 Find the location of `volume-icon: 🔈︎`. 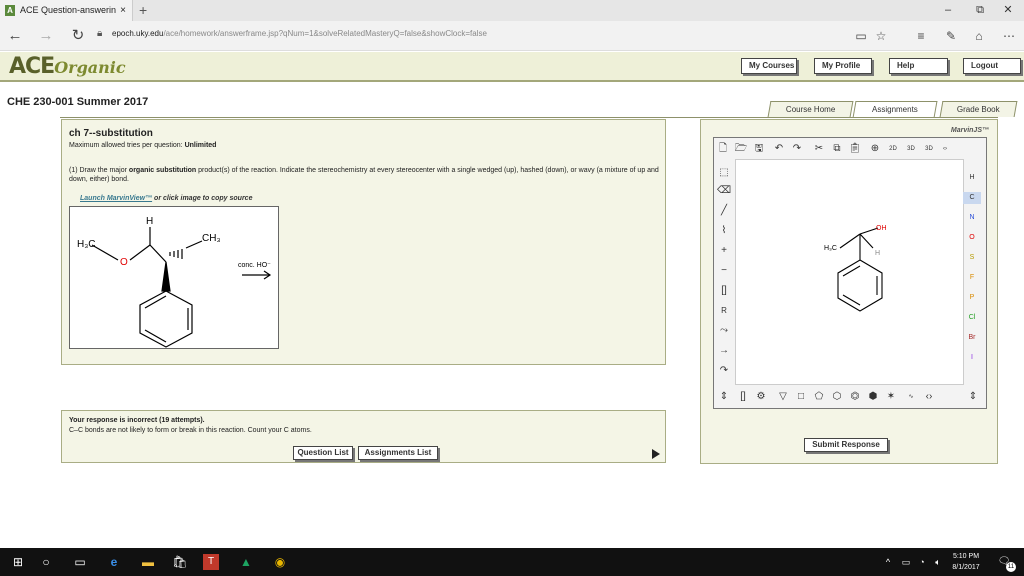

volume-icon: 🔈︎ is located at coordinates (938, 562).